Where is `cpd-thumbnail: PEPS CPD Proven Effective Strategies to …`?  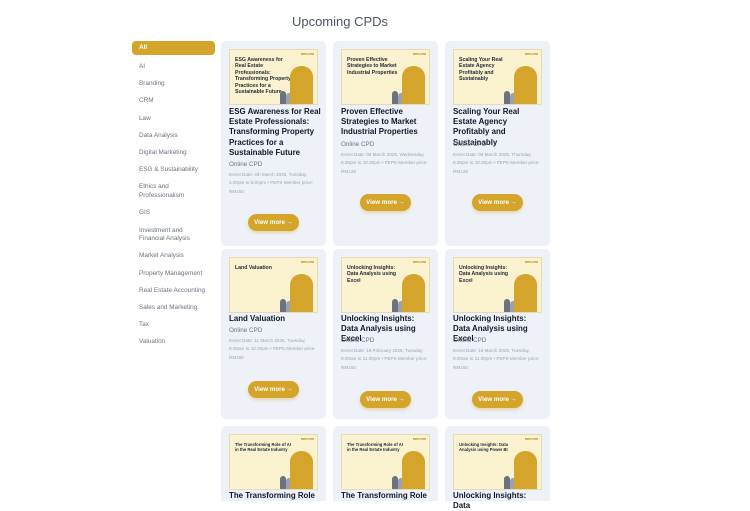
cpd-thumbnail: PEPS CPD Proven Effective Strategies to … is located at coordinates (385, 77).